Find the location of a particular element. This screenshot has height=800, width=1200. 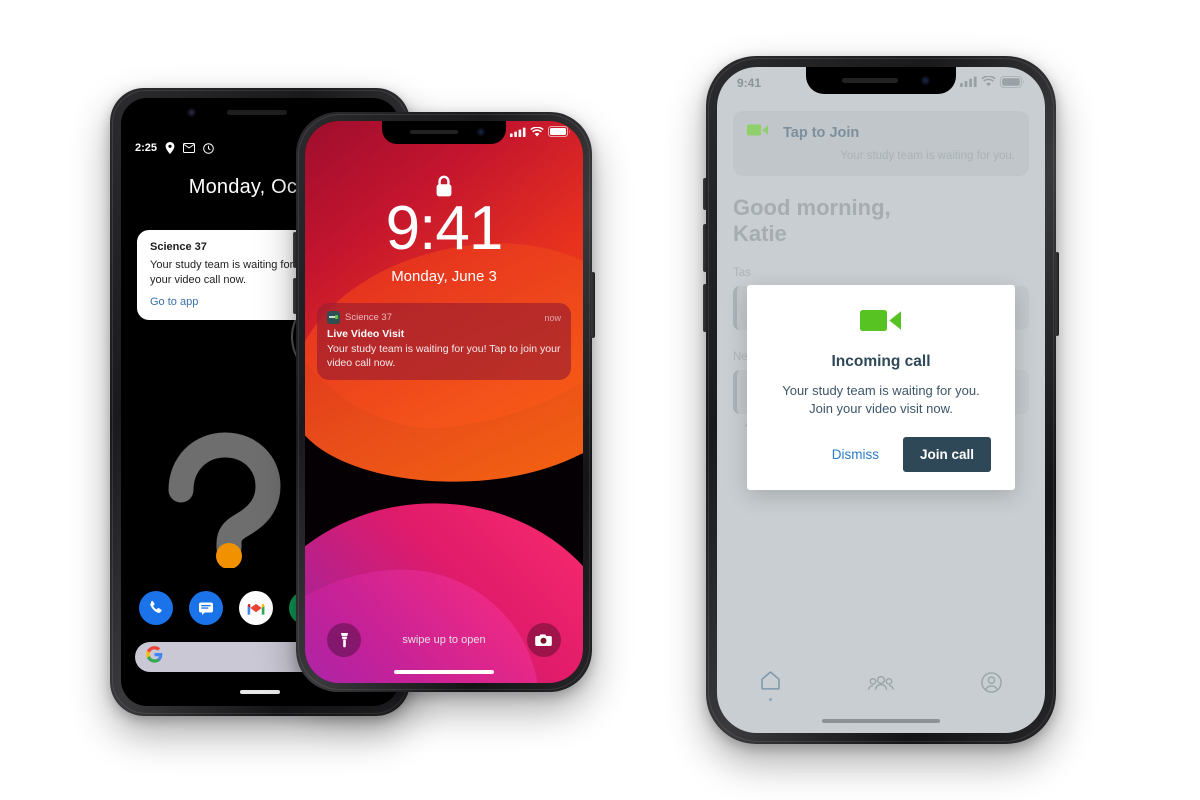

phone-icon is located at coordinates (156, 608).